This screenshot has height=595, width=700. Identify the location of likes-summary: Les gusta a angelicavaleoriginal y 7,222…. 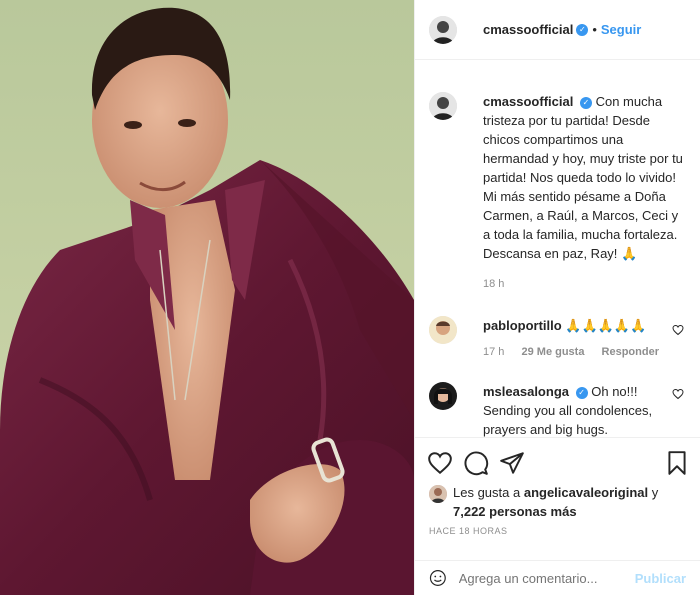
(557, 502).